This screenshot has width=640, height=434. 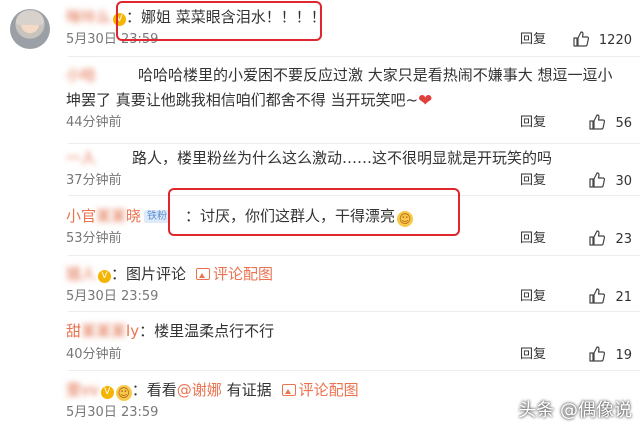 I want to click on username-prefix: 小官, so click(x=81, y=216).